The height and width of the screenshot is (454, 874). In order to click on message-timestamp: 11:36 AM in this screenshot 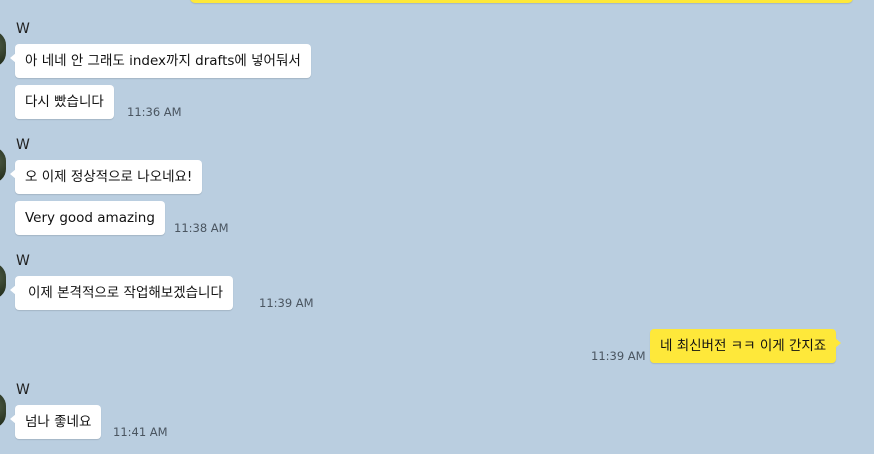, I will do `click(154, 112)`.